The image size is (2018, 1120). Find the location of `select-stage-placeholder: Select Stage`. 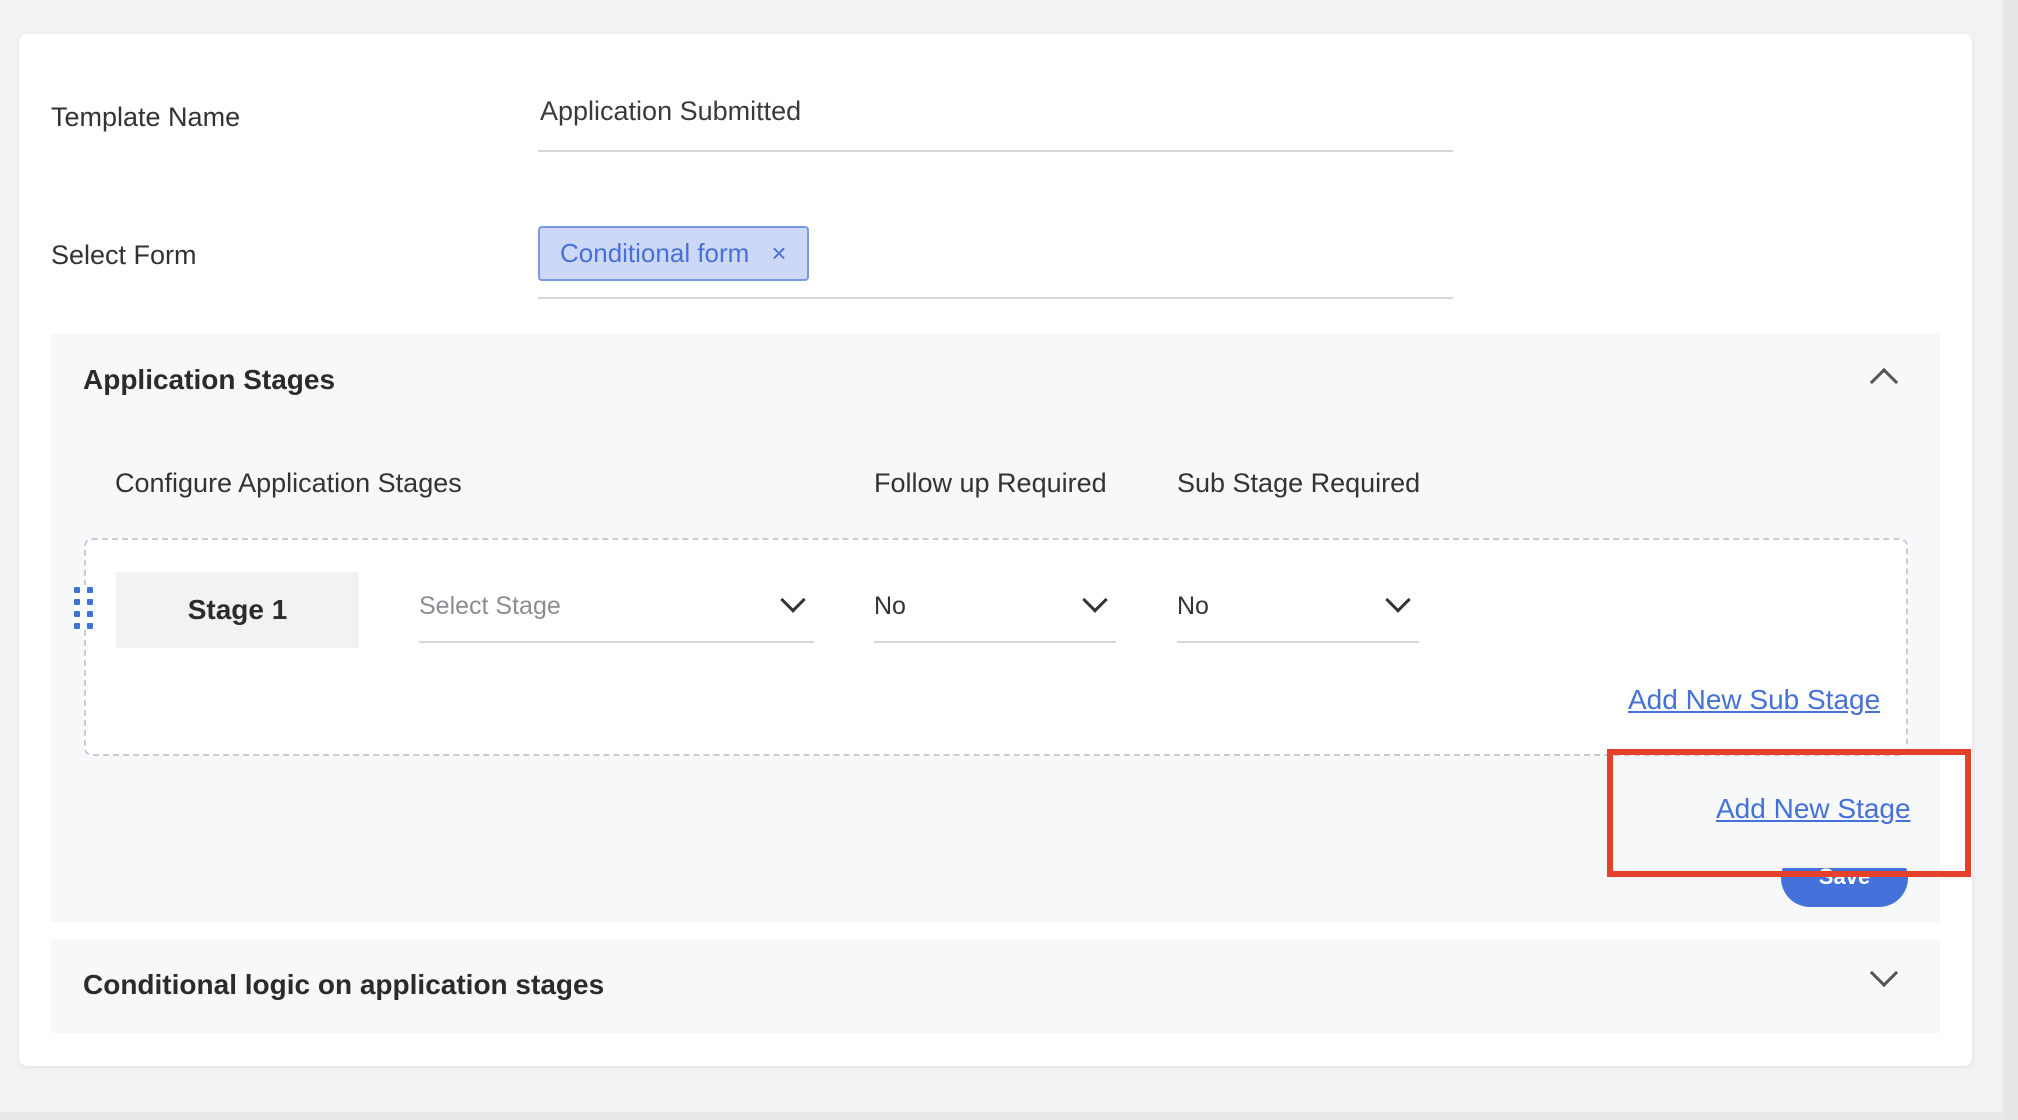

select-stage-placeholder: Select Stage is located at coordinates (490, 605).